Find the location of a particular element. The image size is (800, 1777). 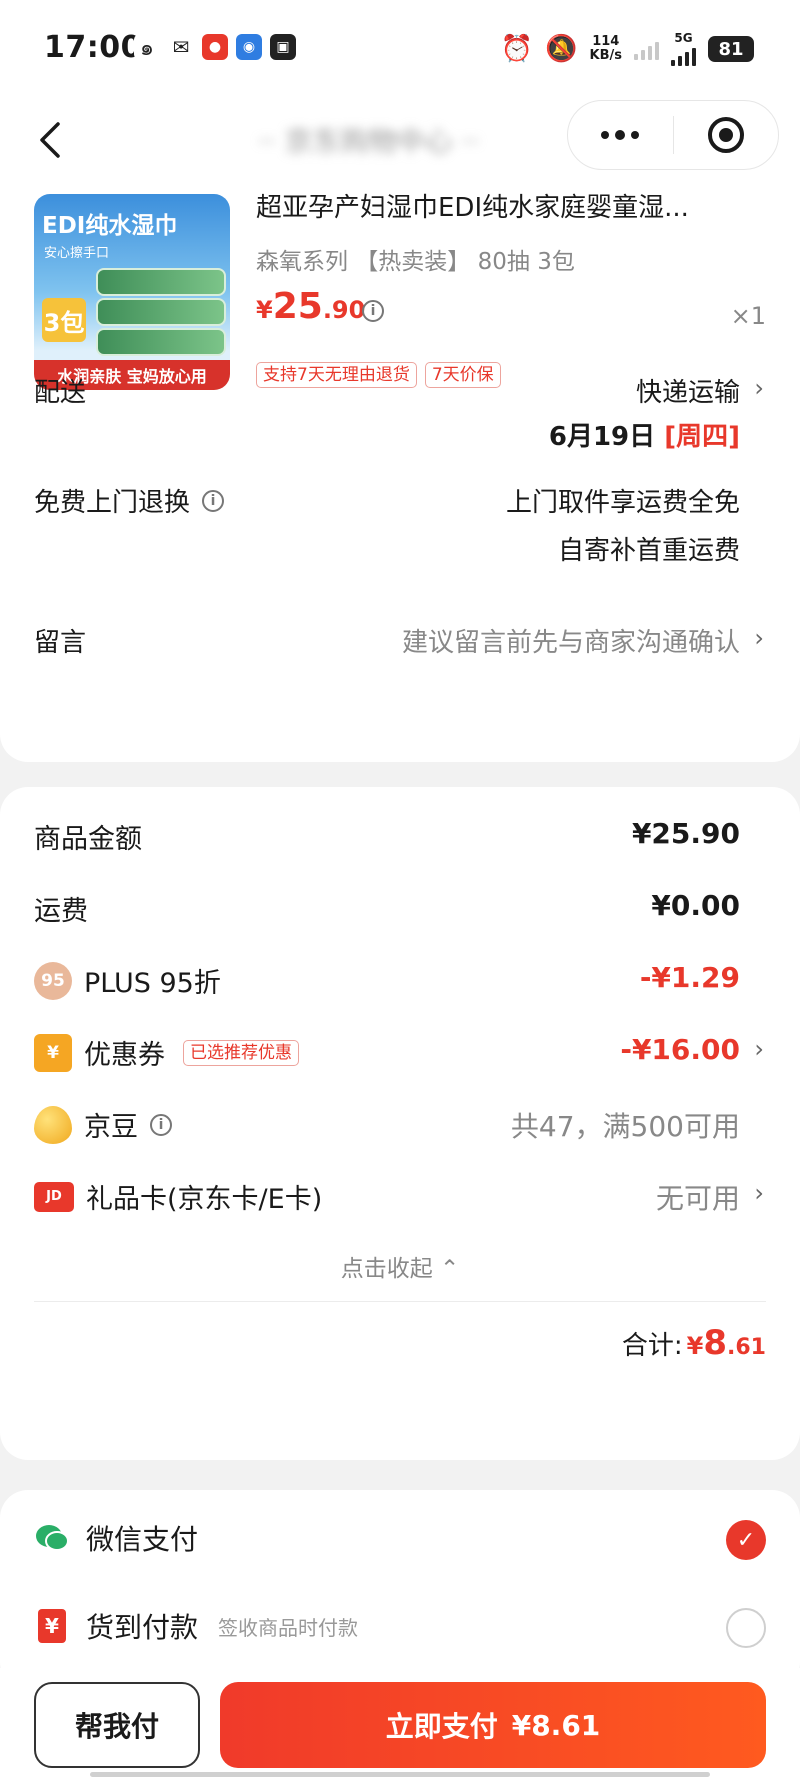

shipping-value: ¥0.00 is located at coordinates (695, 905).